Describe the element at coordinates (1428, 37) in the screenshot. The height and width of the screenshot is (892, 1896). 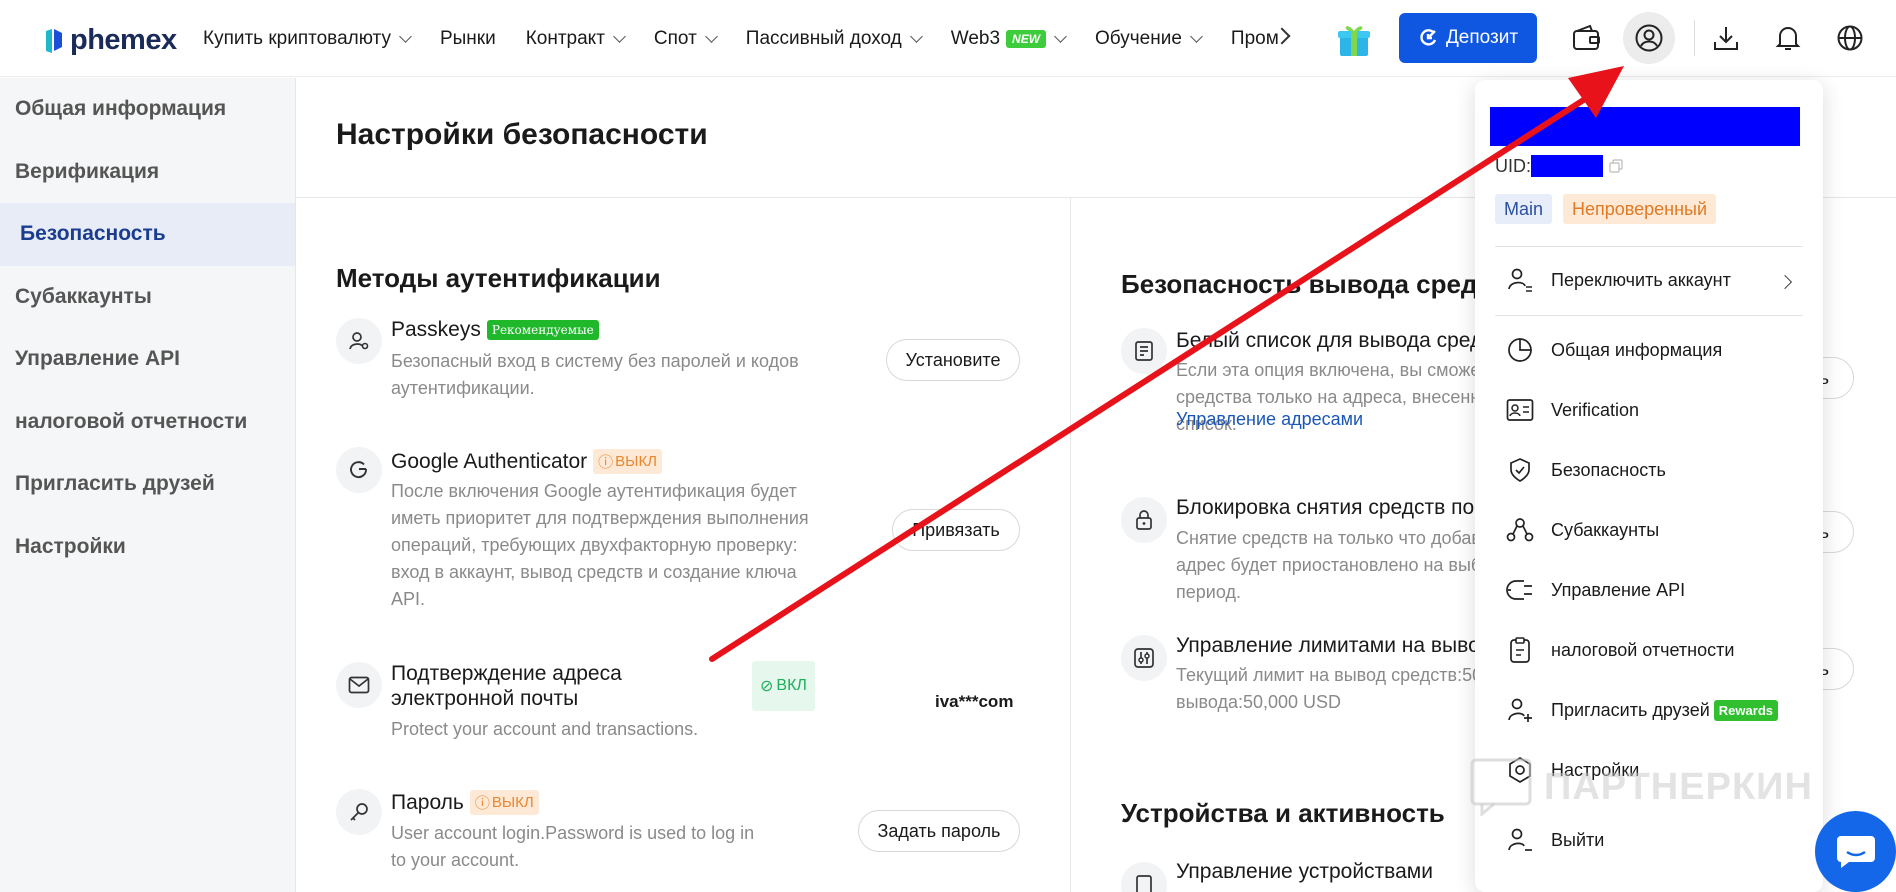
I see `deposit-icon` at that location.